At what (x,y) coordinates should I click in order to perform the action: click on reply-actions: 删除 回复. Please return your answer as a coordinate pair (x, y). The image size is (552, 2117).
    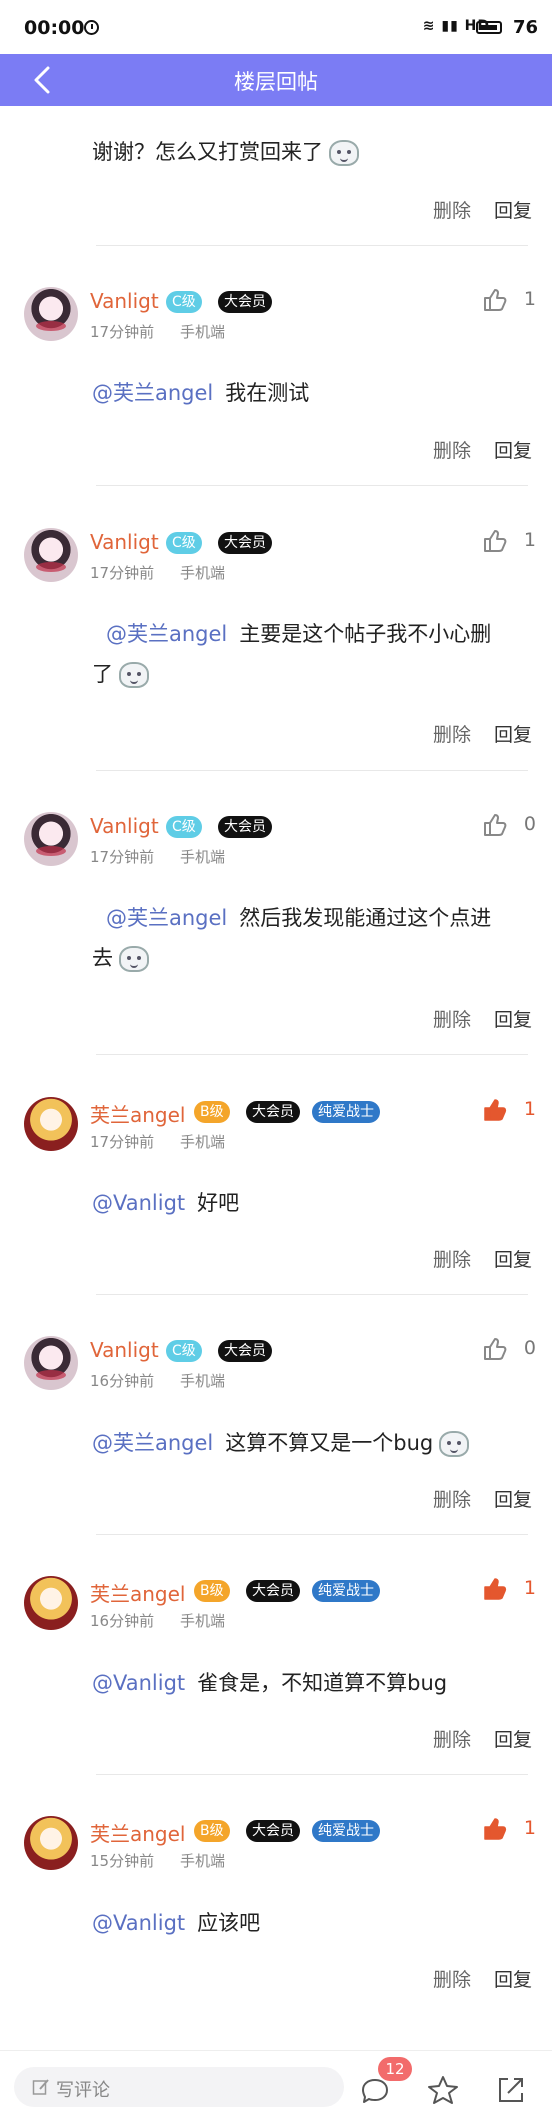
    Looking at the image, I should click on (276, 211).